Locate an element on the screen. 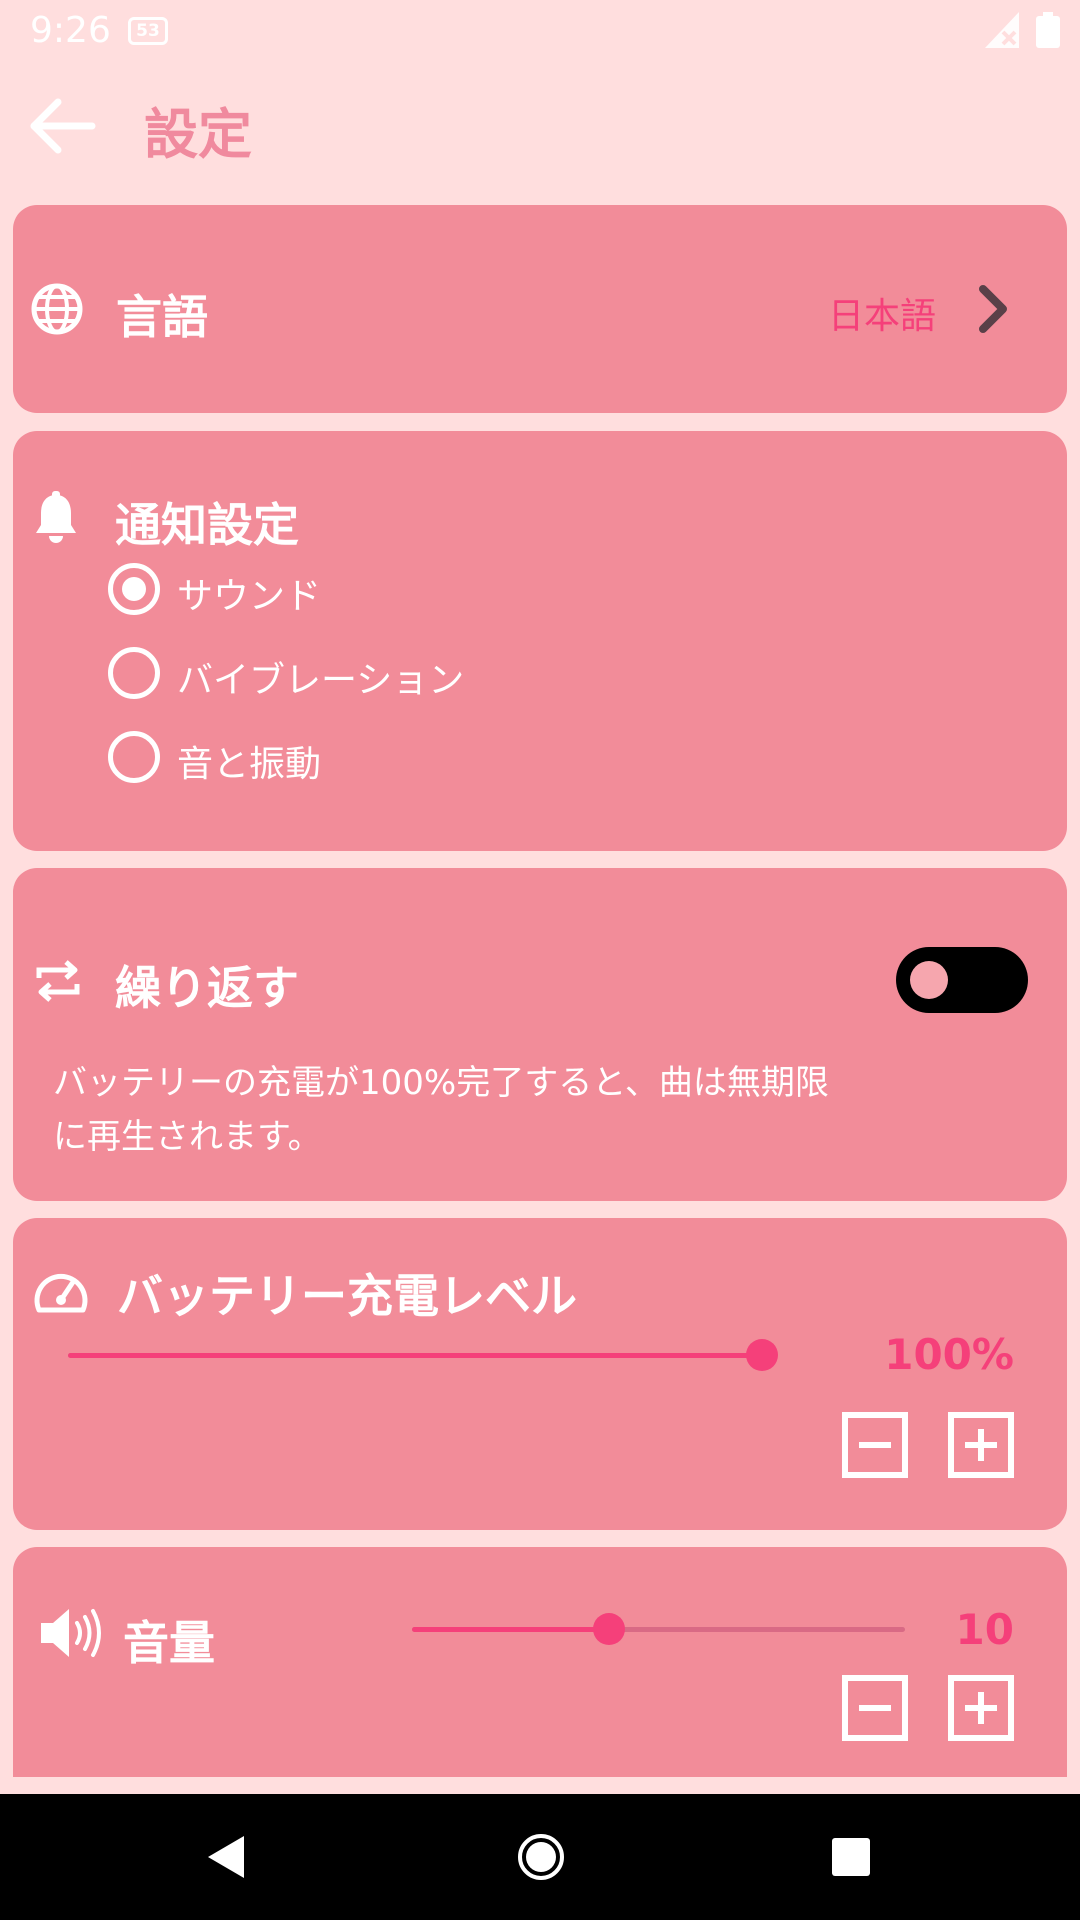 Image resolution: width=1080 pixels, height=1920 pixels. volume-slider-fill is located at coordinates (511, 1629).